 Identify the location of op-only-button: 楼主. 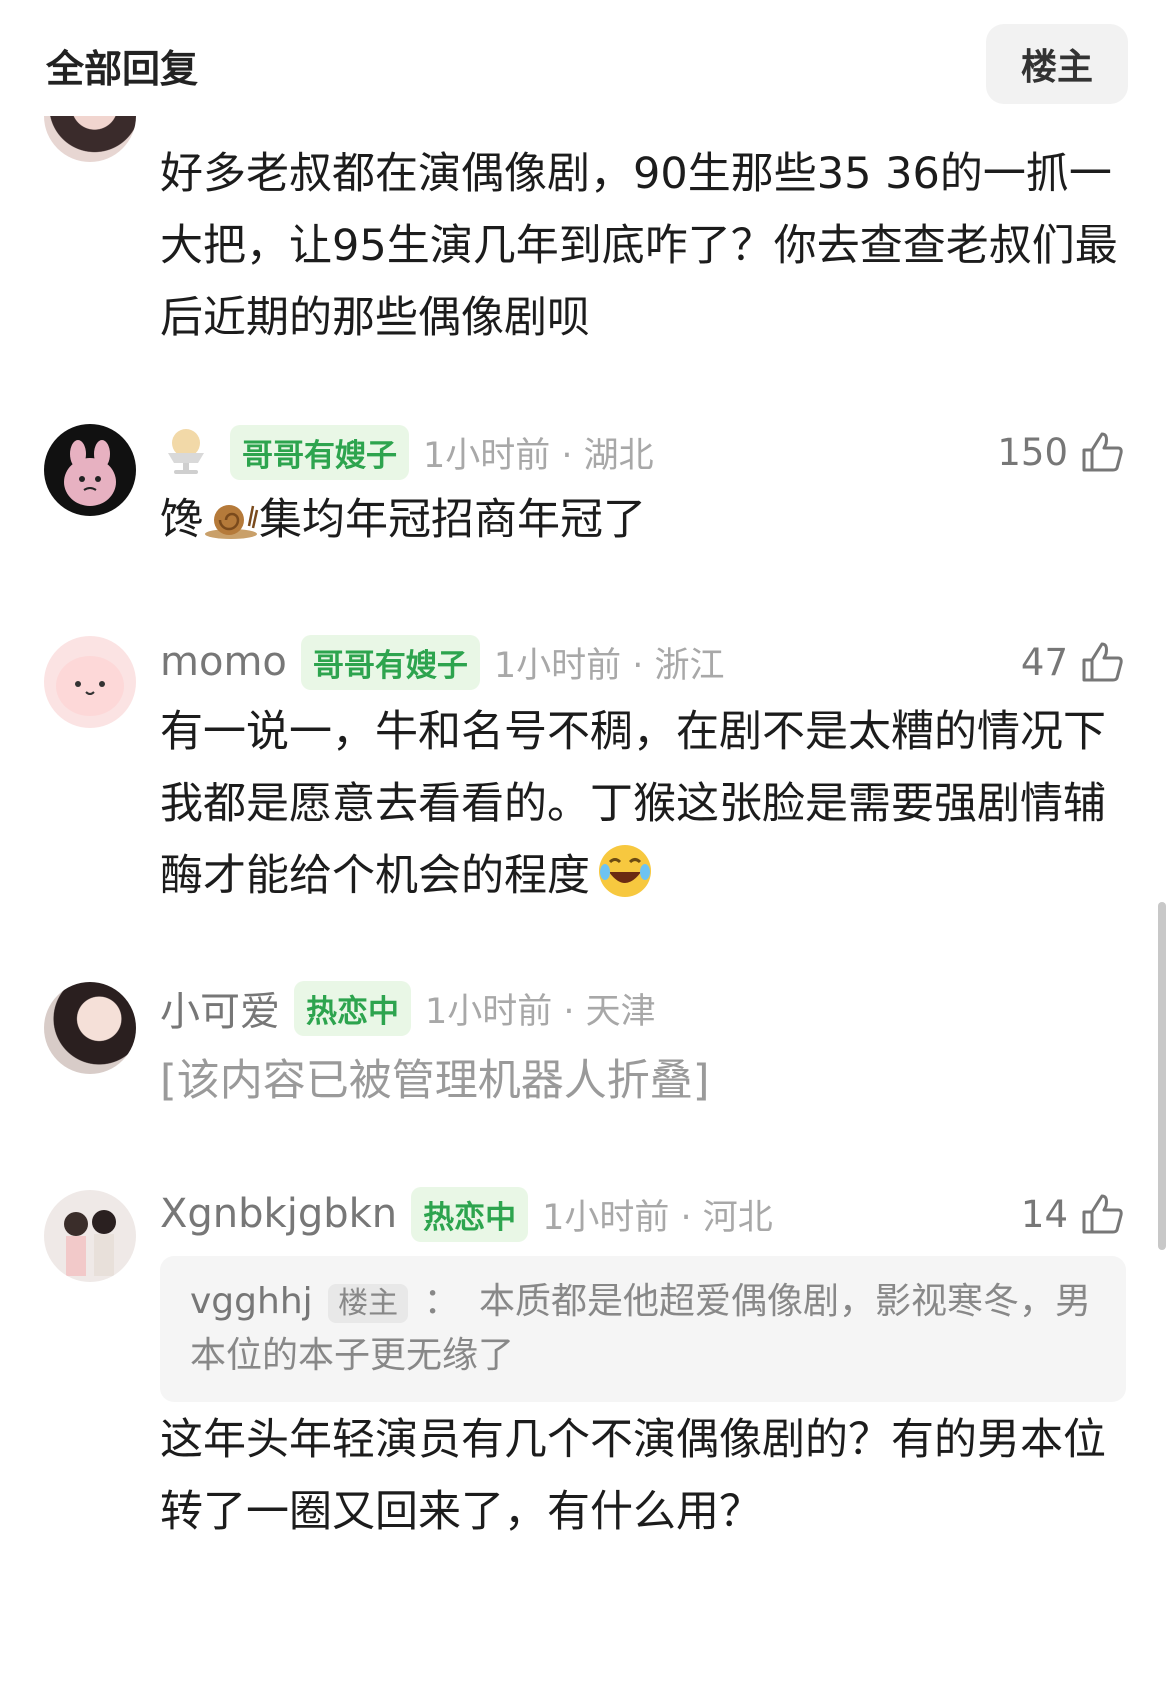
(1057, 64).